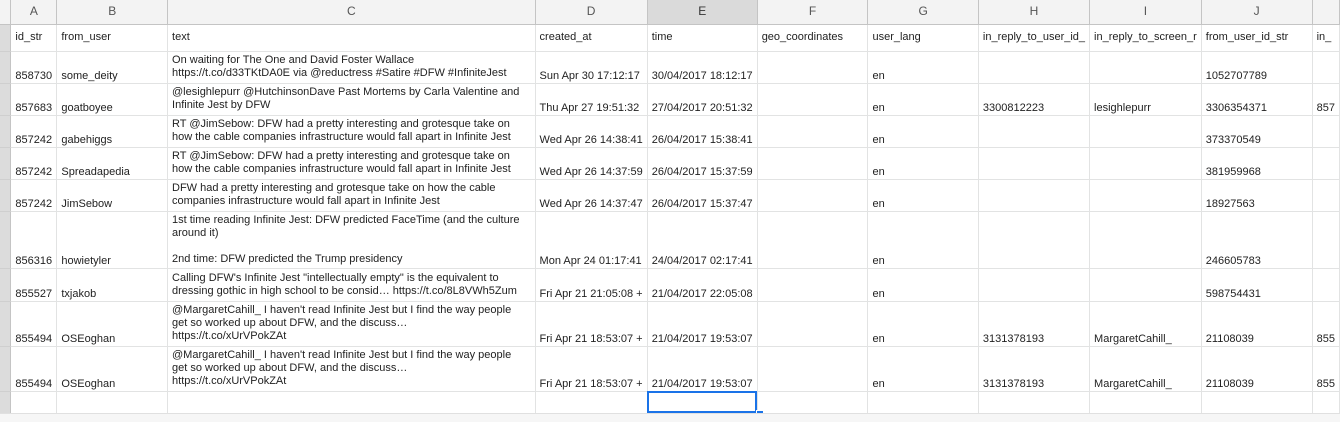 Image resolution: width=1340 pixels, height=422 pixels. I want to click on cell-created-at: Wed Apr 26 14:37:59, so click(591, 163).